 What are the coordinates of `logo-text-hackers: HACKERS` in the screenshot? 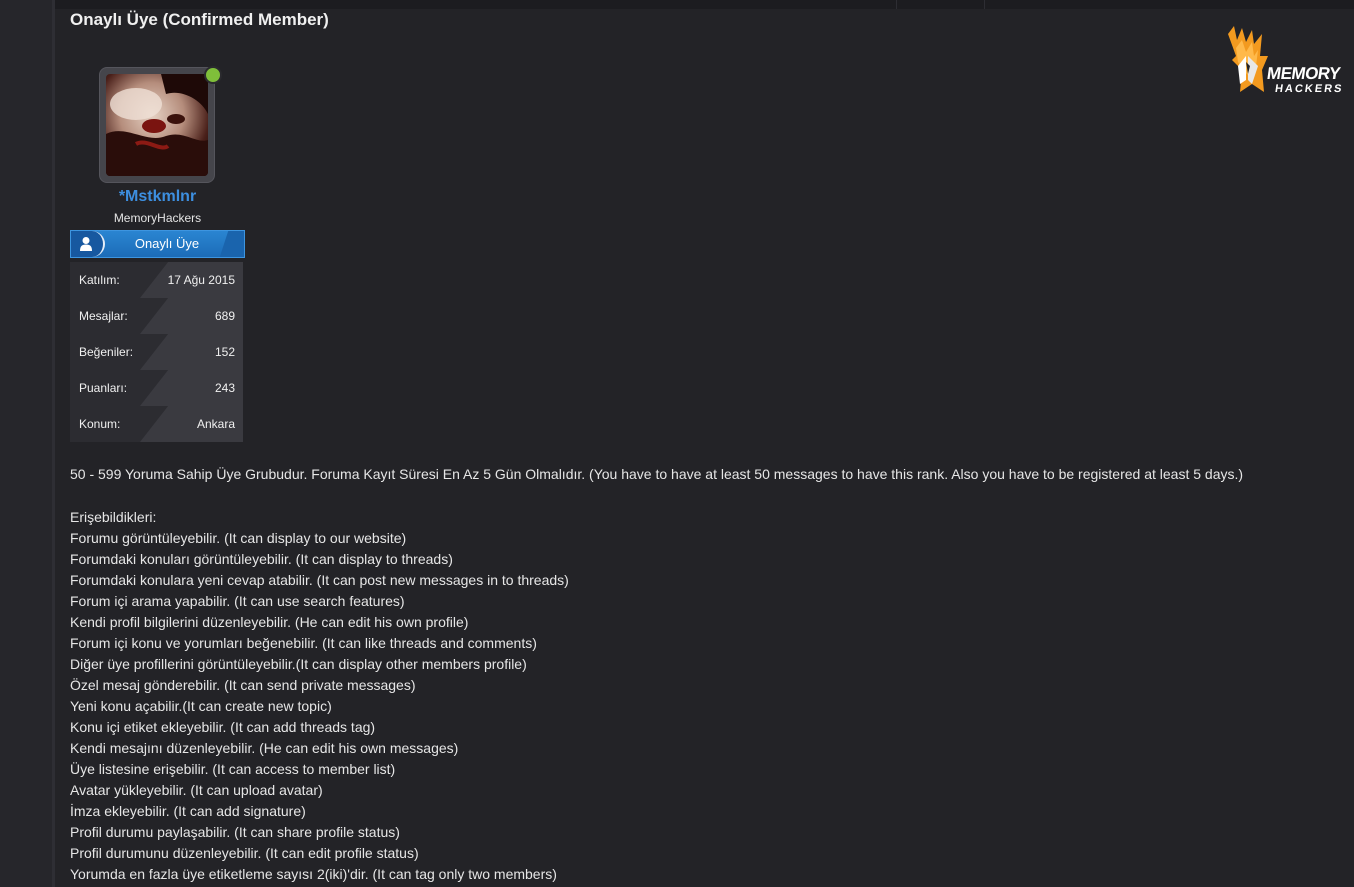 It's located at (1309, 89).